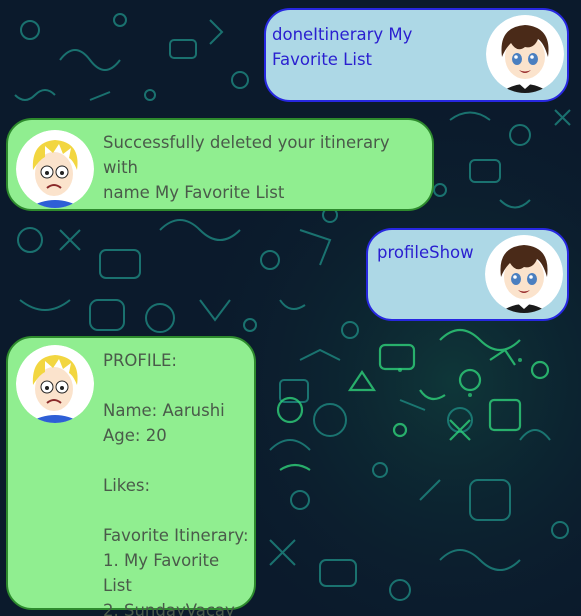 This screenshot has width=581, height=616. What do you see at coordinates (425, 252) in the screenshot?
I see `user-message-text: profileShow` at bounding box center [425, 252].